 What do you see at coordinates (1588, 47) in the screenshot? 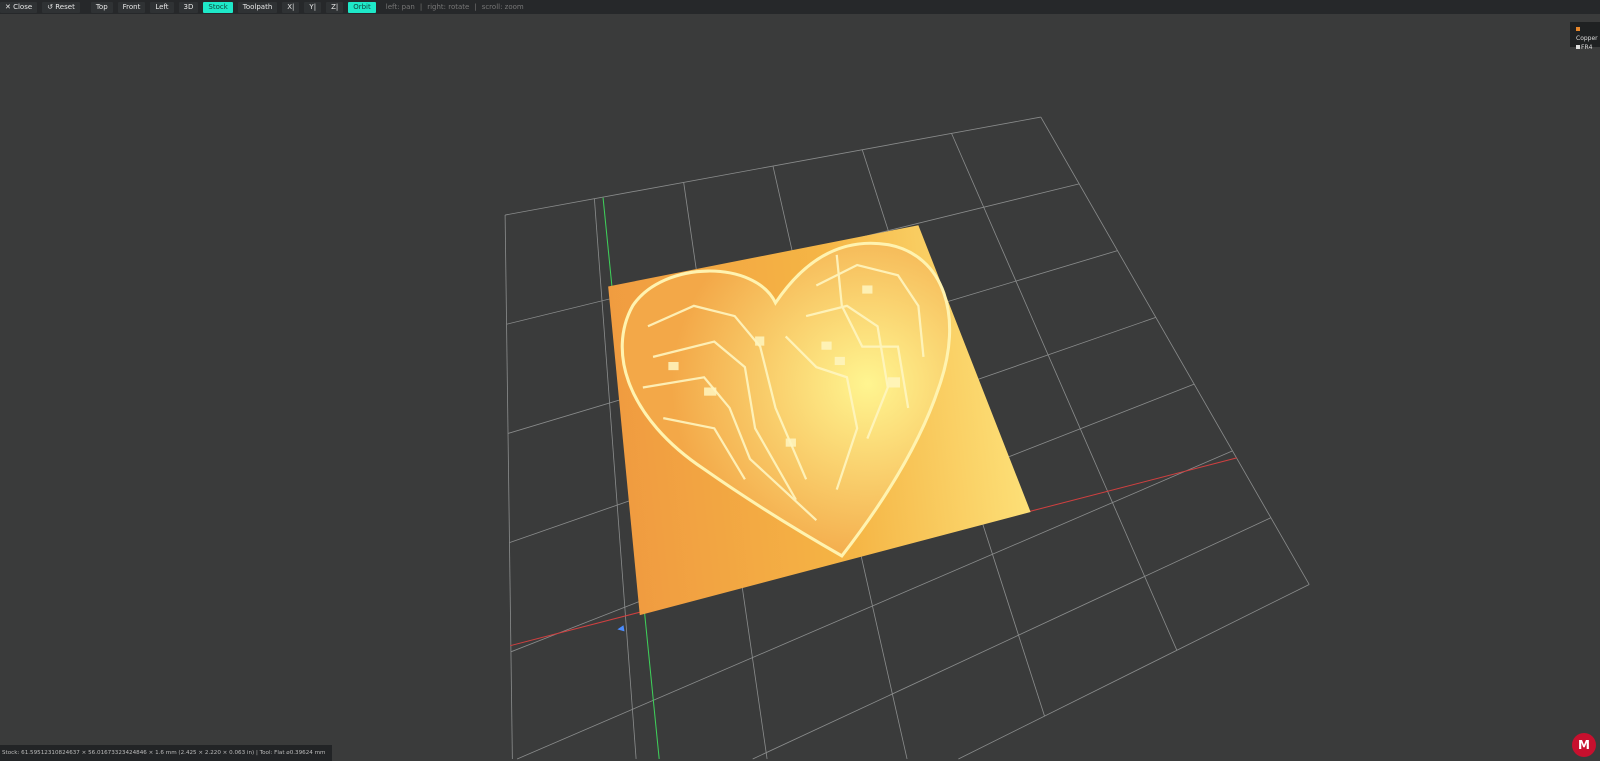
I see `legend-item-fr4: FR4` at bounding box center [1588, 47].